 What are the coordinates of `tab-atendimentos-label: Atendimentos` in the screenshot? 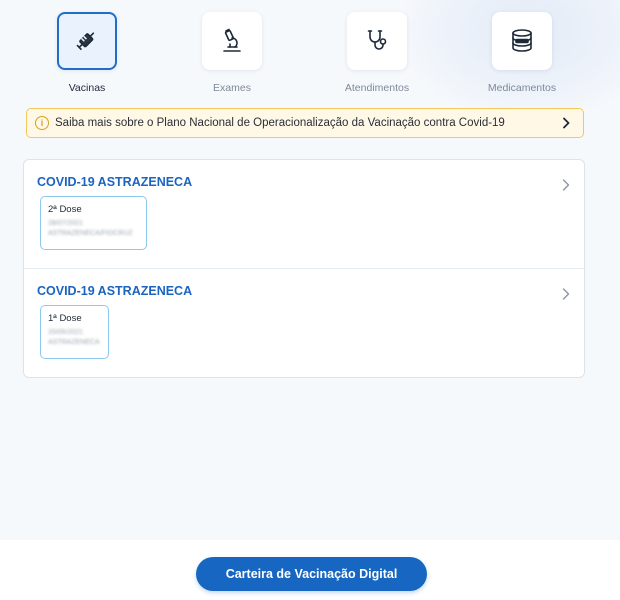 It's located at (377, 88).